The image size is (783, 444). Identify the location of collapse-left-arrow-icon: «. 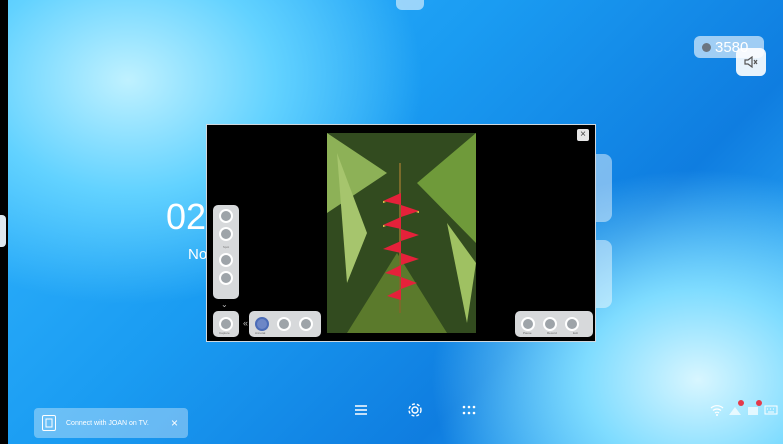
(245, 323).